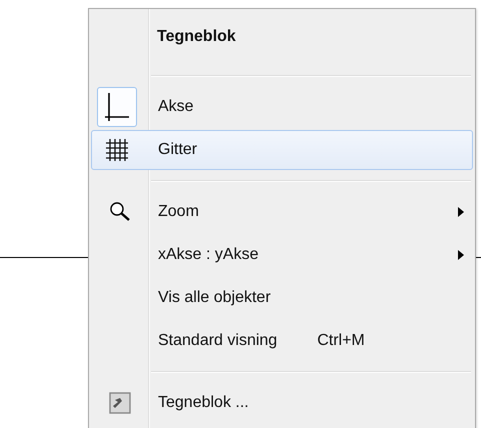 Image resolution: width=481 pixels, height=428 pixels. What do you see at coordinates (196, 37) in the screenshot?
I see `menu-title: Tegneblok` at bounding box center [196, 37].